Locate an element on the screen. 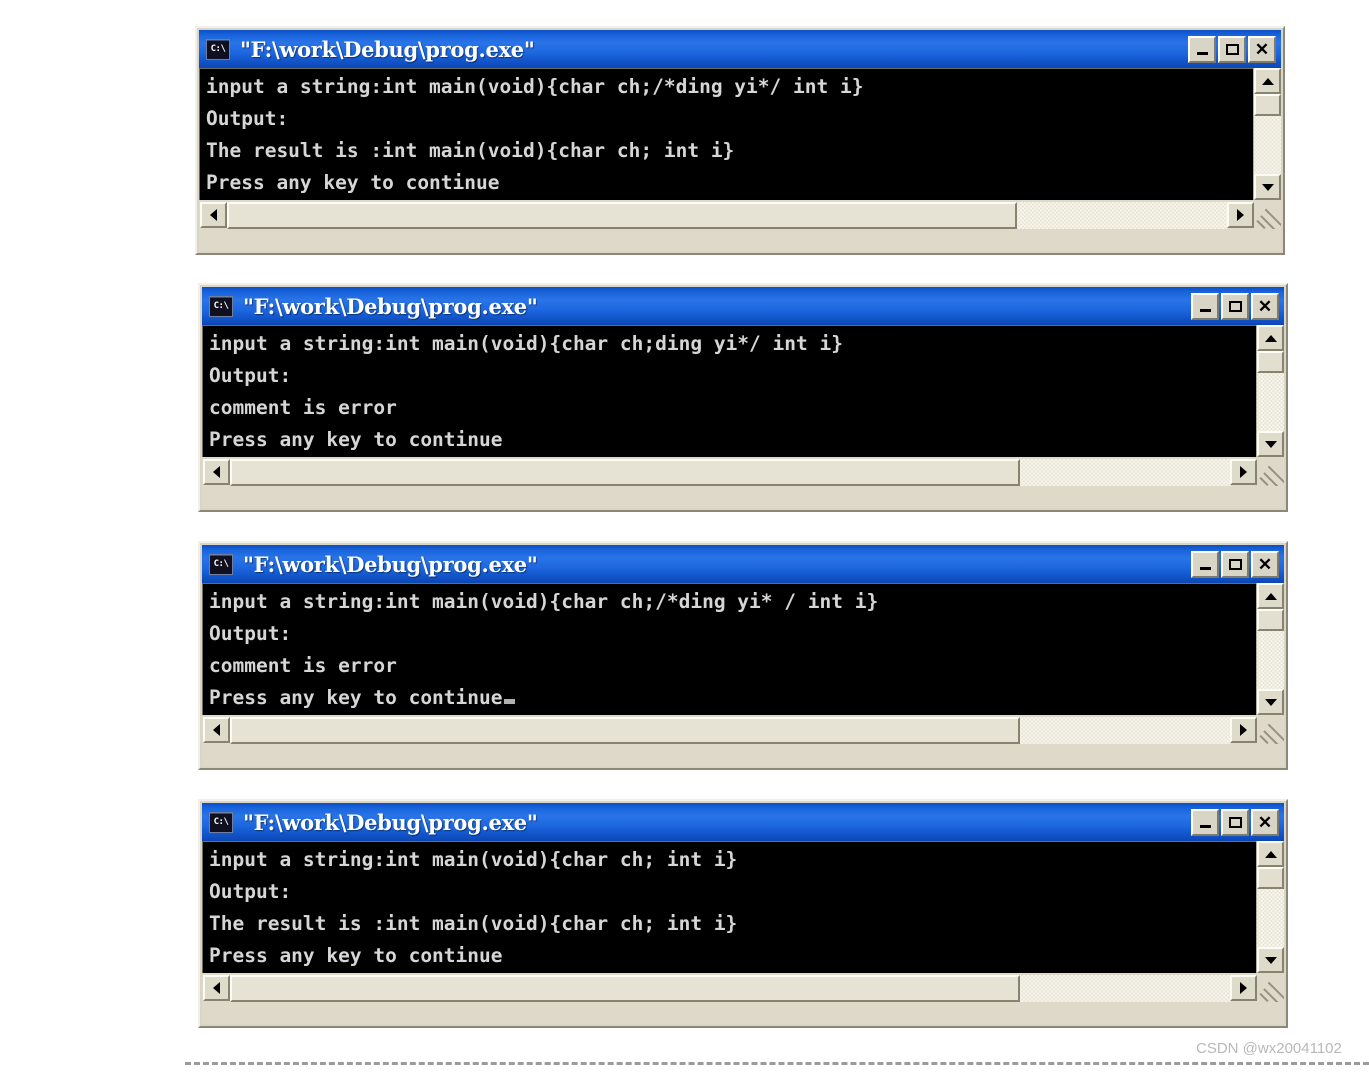 The height and width of the screenshot is (1073, 1369). console-line: comment is error is located at coordinates (303, 407).